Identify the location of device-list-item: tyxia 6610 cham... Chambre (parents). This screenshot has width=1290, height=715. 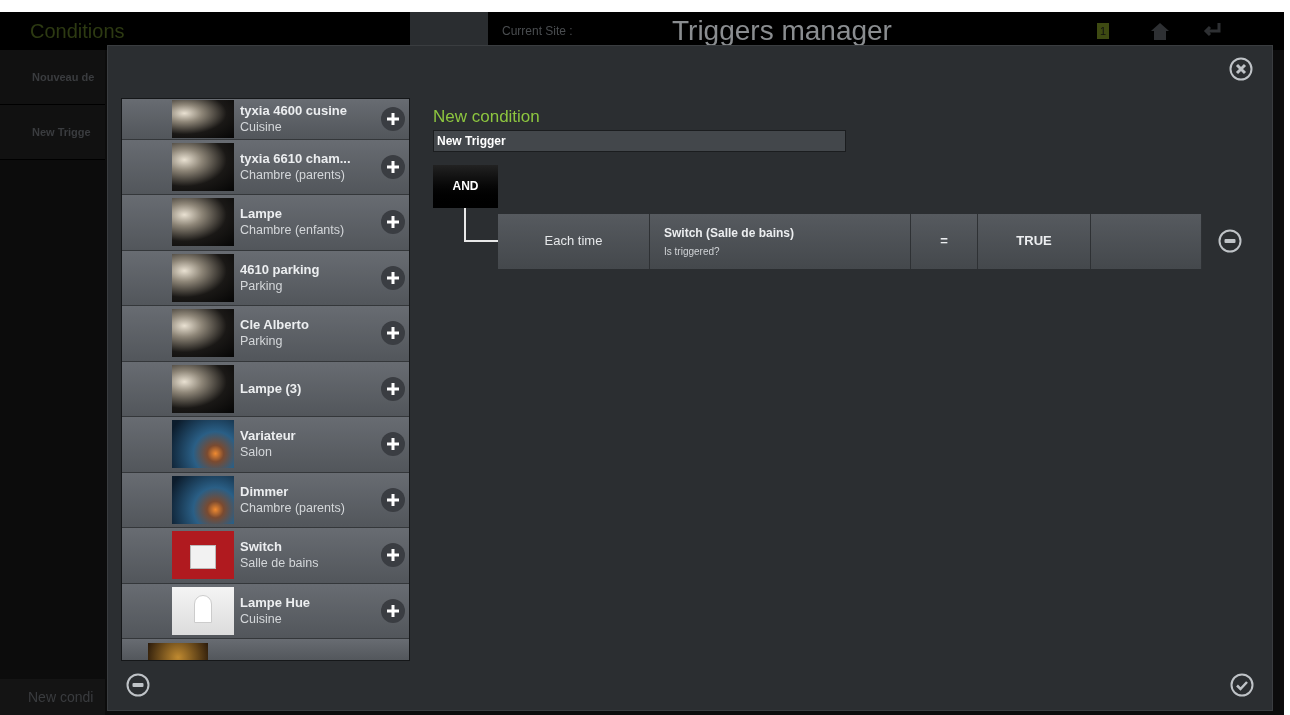
(265, 167).